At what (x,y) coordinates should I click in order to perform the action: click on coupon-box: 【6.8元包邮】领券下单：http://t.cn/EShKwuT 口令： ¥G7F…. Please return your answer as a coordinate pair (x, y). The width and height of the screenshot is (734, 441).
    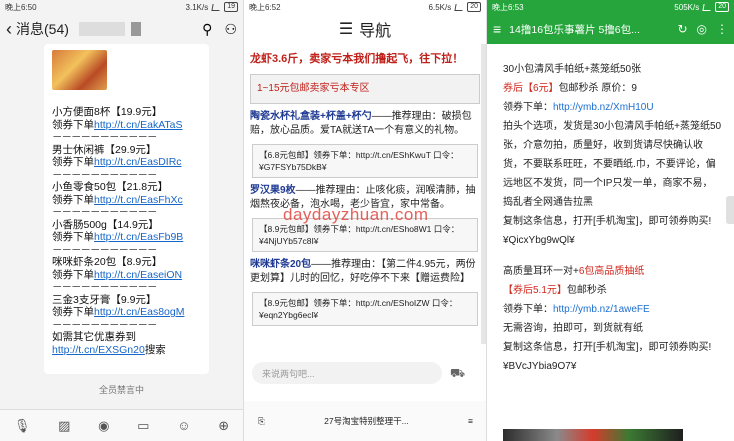
    Looking at the image, I should click on (365, 161).